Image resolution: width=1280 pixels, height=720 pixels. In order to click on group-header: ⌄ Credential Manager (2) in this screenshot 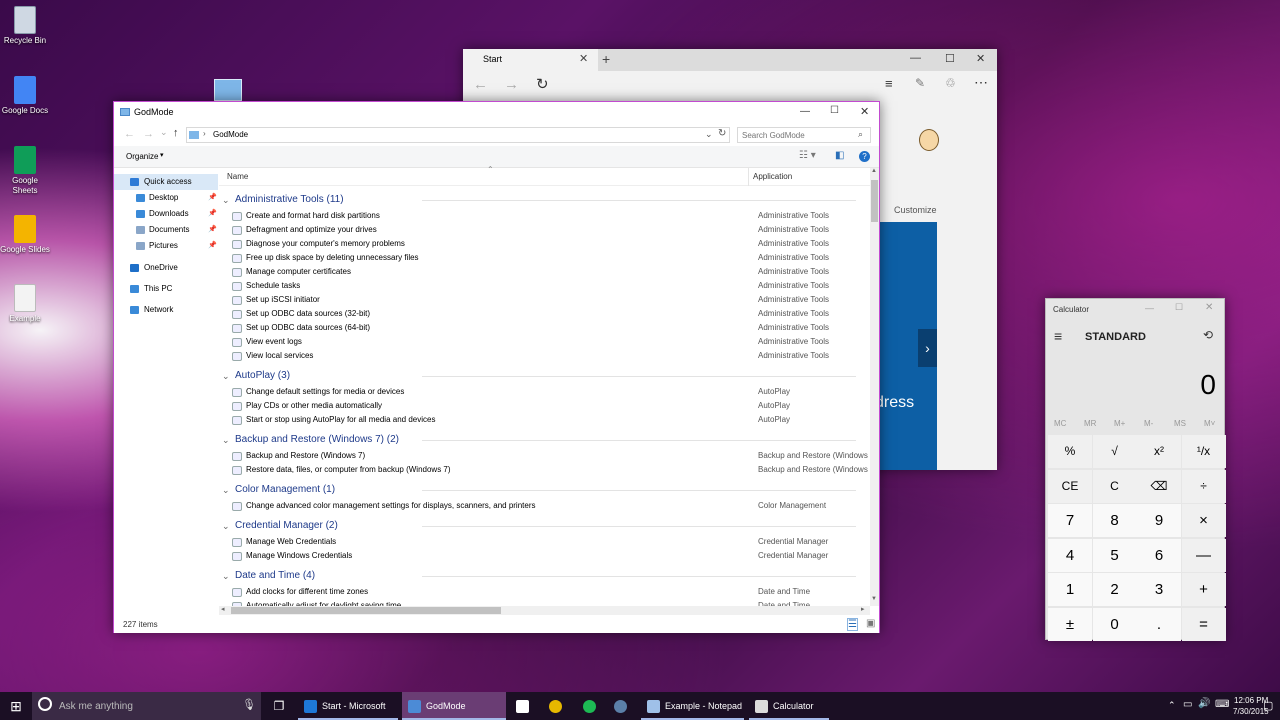, I will do `click(539, 526)`.